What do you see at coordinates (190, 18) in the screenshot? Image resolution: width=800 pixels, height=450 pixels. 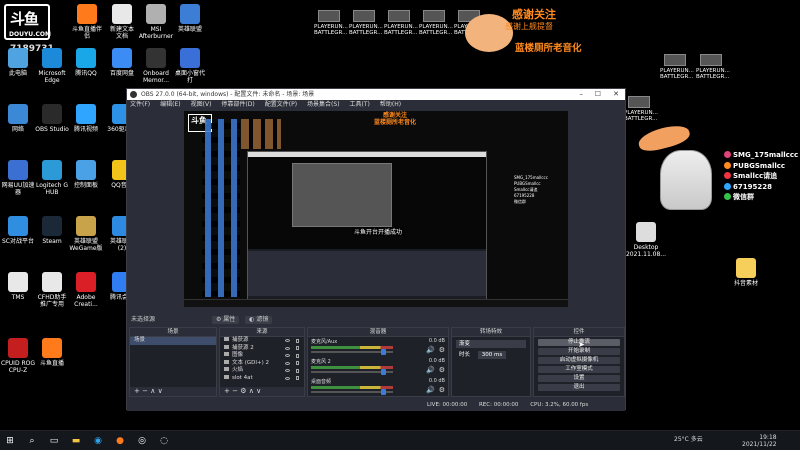 I see `desktop-icon: 英雄联盟` at bounding box center [190, 18].